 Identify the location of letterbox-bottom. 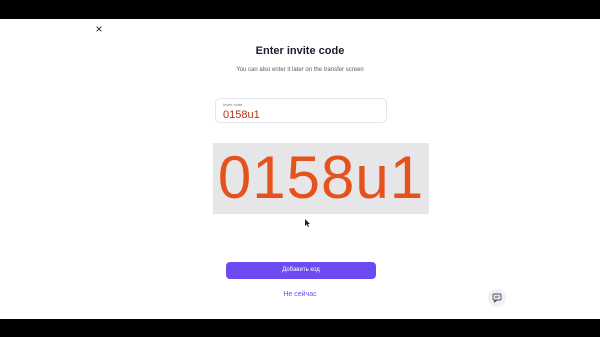
(300, 328).